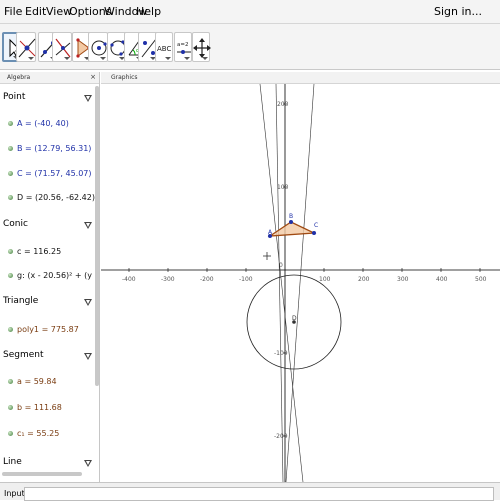 The width and height of the screenshot is (500, 501). I want to click on list-item-C: C = (71.57, 45.07), so click(50, 173).